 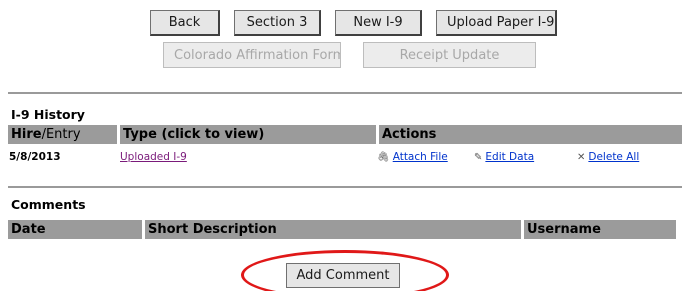 I want to click on section-3-button-label: Section 3, so click(x=277, y=22).